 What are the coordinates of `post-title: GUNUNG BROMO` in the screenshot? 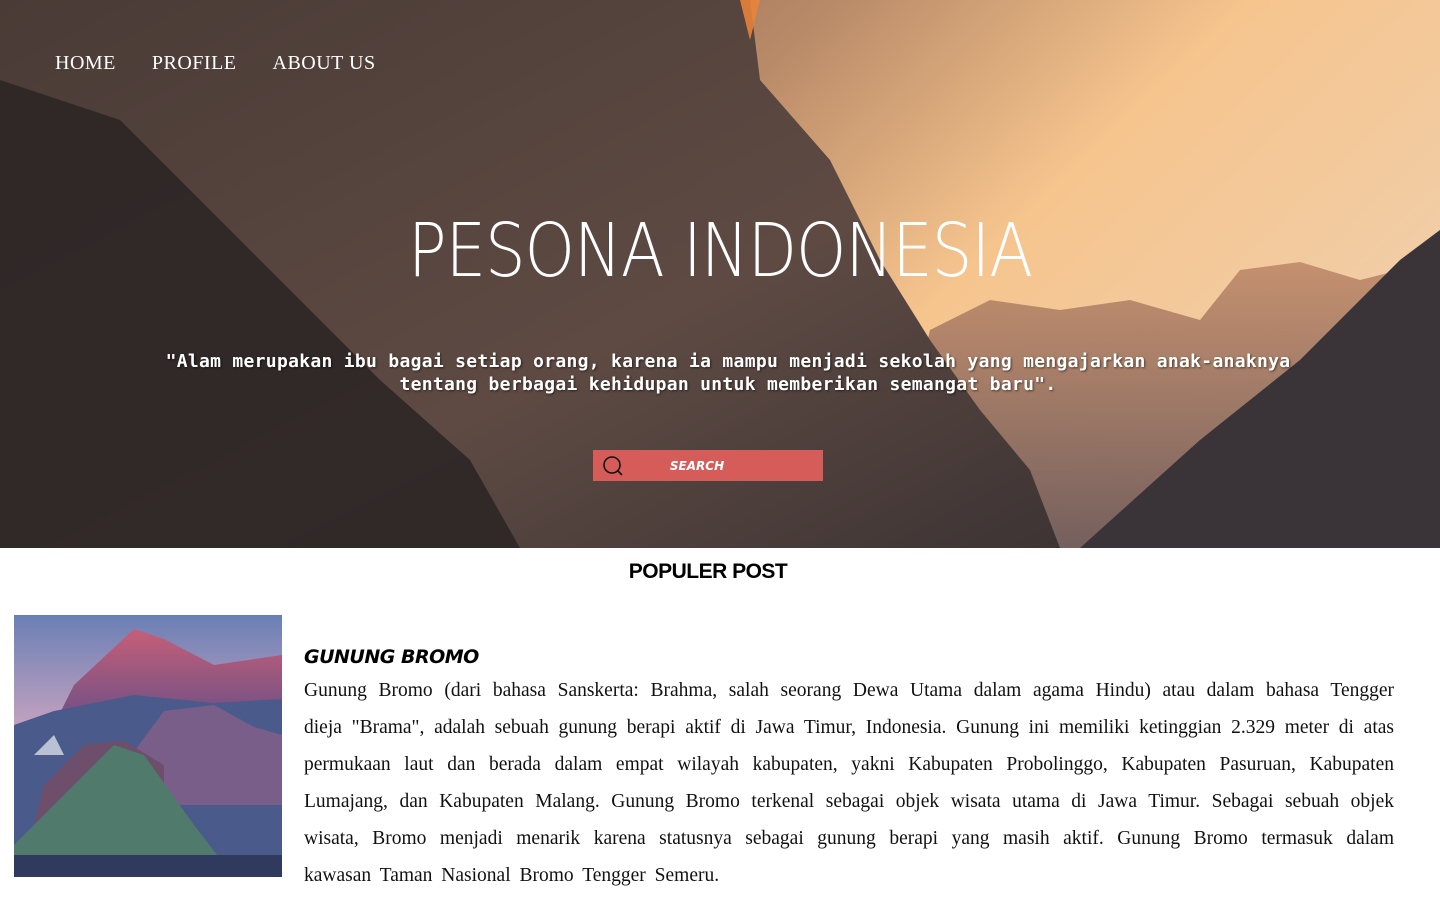 It's located at (391, 657).